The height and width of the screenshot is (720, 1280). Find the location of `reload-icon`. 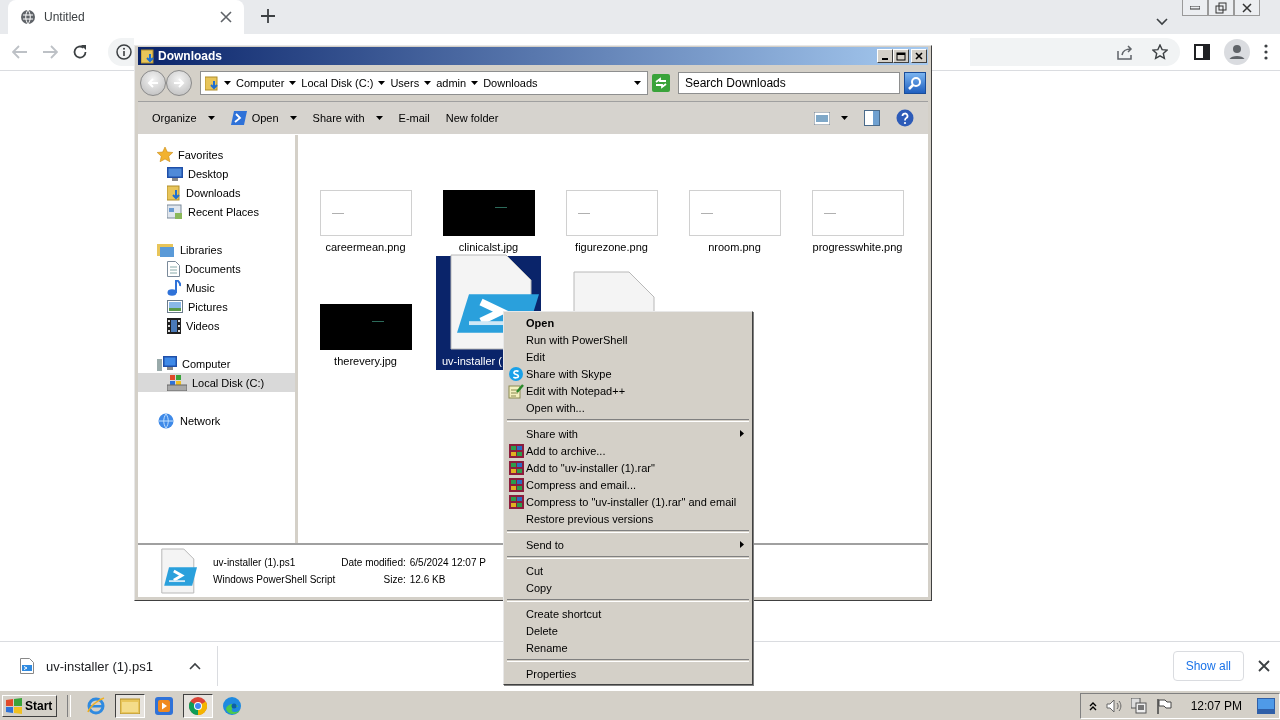

reload-icon is located at coordinates (80, 52).